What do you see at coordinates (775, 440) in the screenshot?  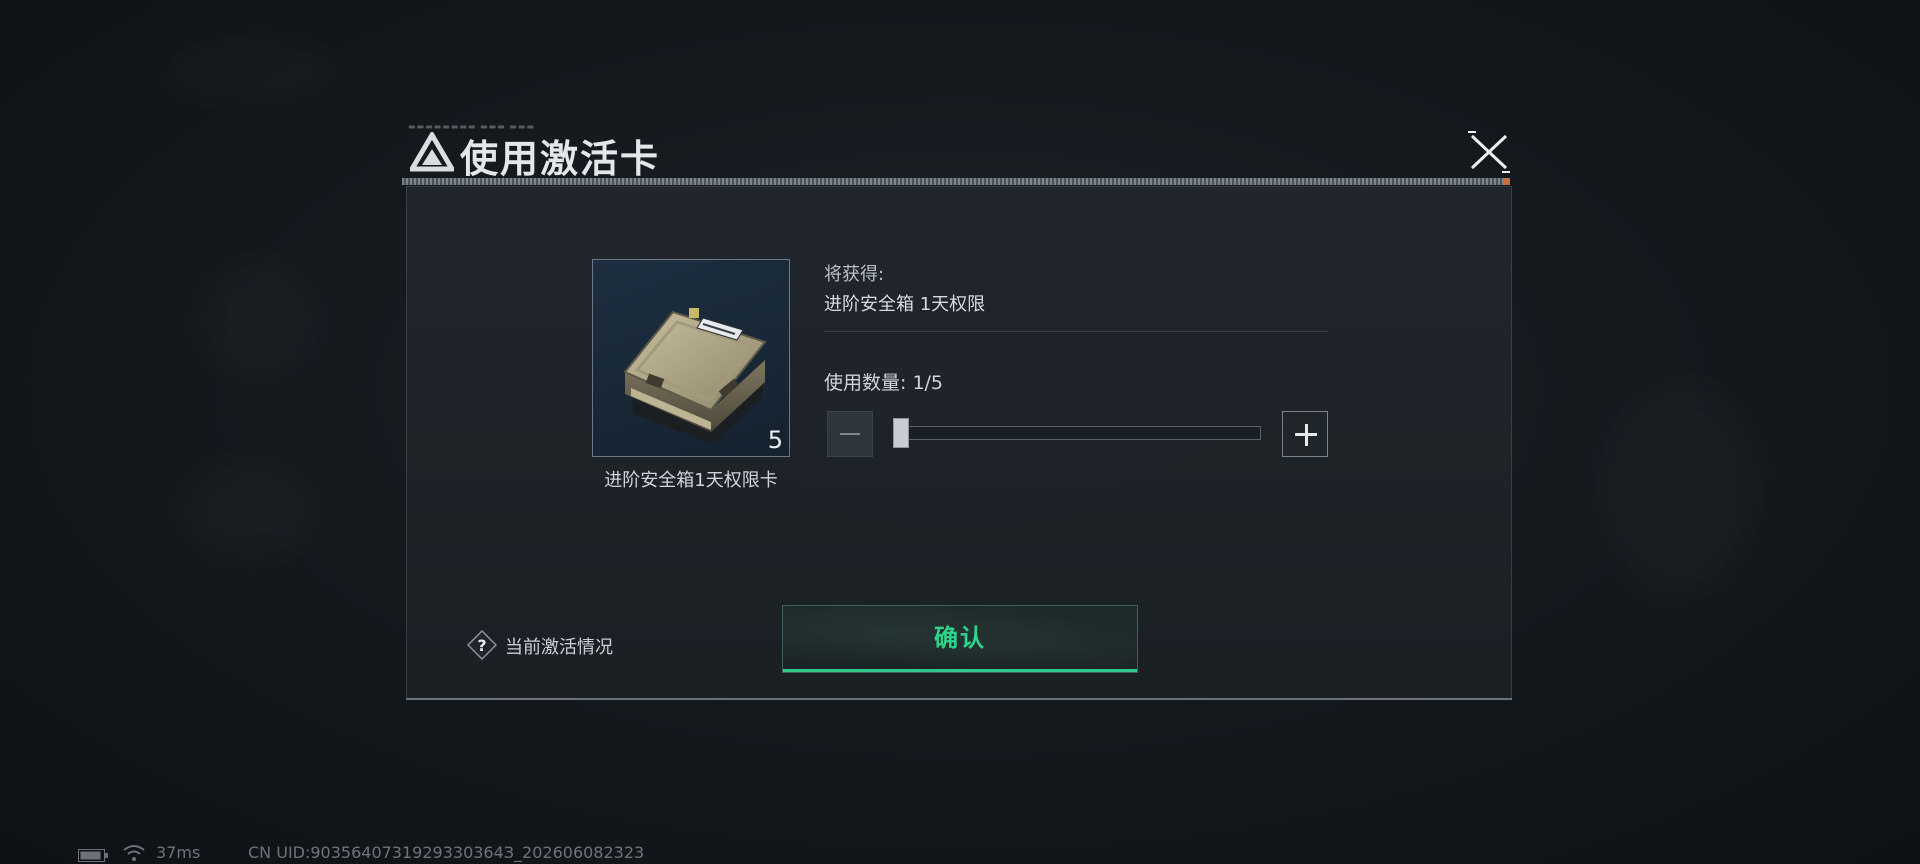 I see `item-count: 5` at bounding box center [775, 440].